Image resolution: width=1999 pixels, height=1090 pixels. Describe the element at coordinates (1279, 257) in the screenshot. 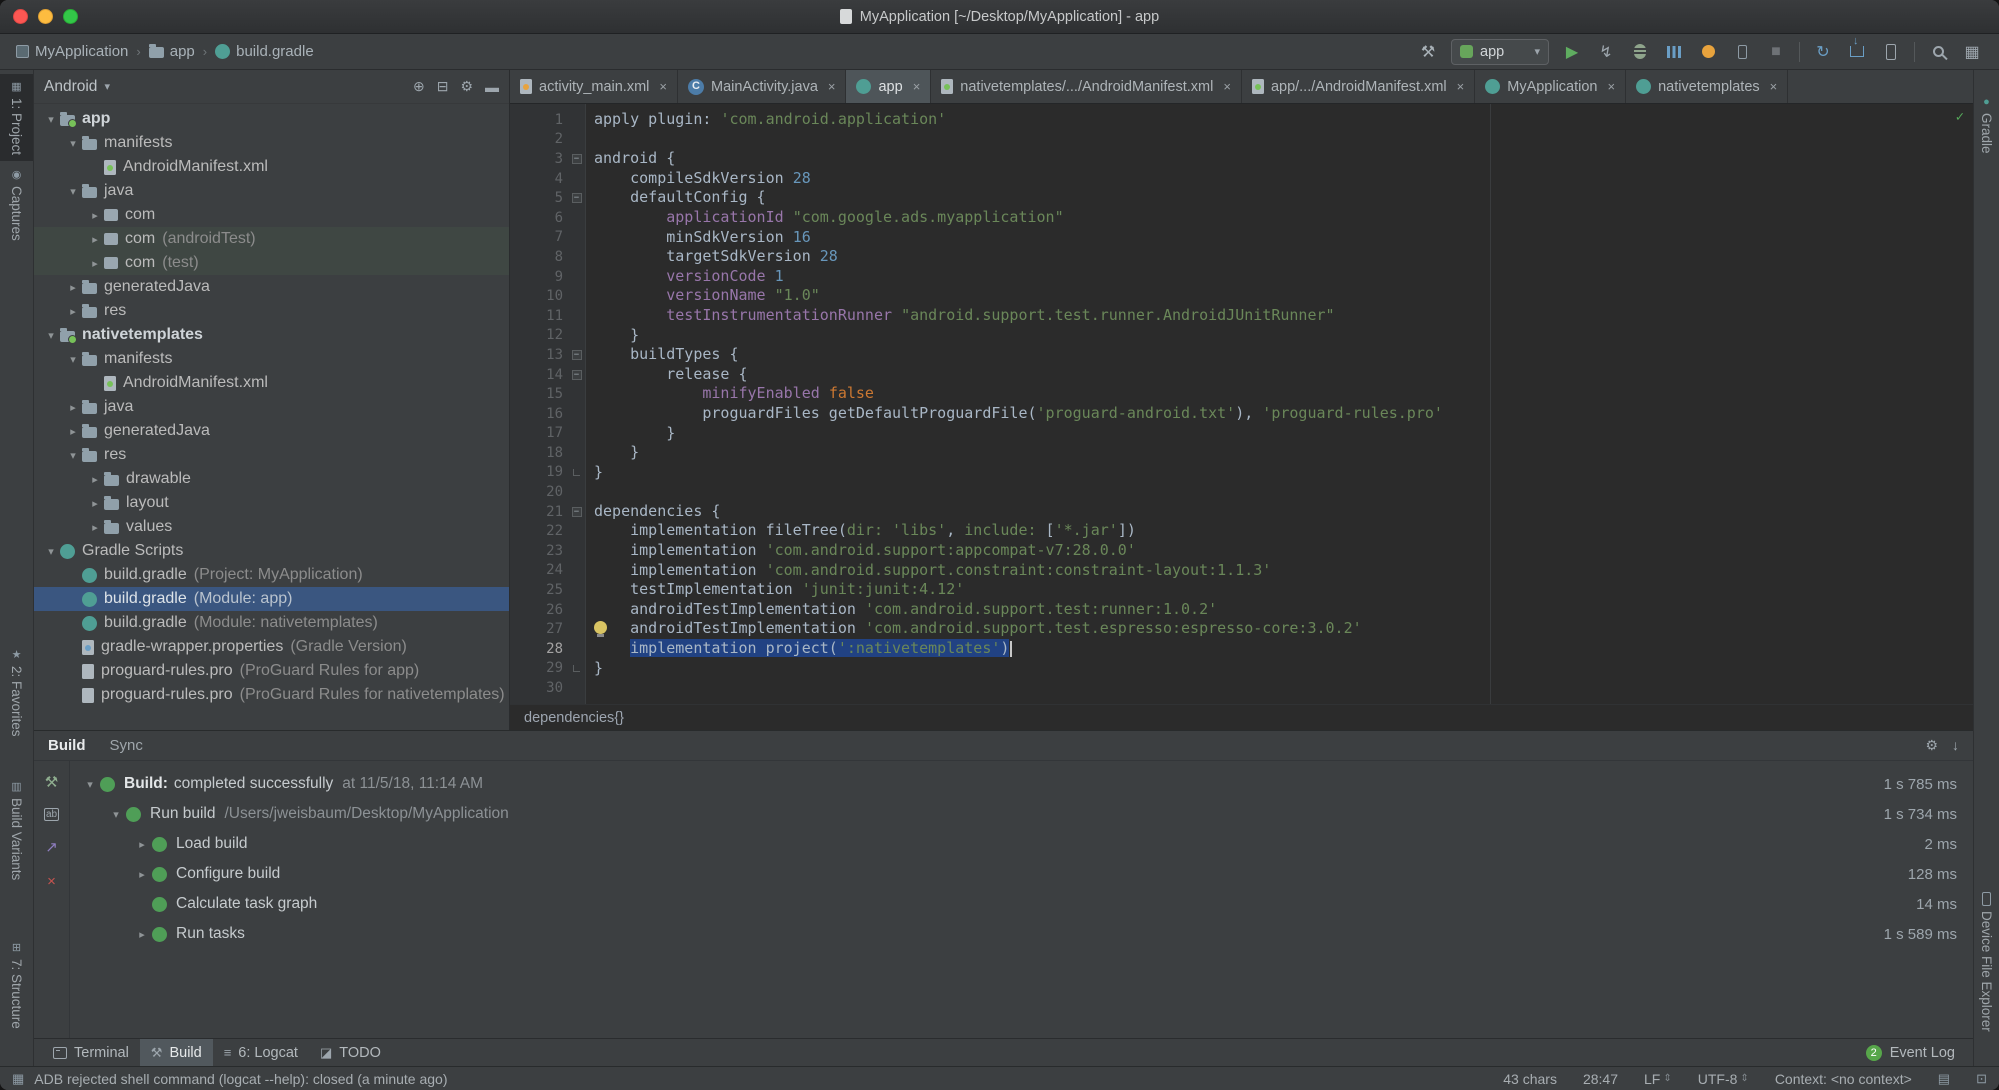

I see `code-line: targetSdkVersion 28` at that location.